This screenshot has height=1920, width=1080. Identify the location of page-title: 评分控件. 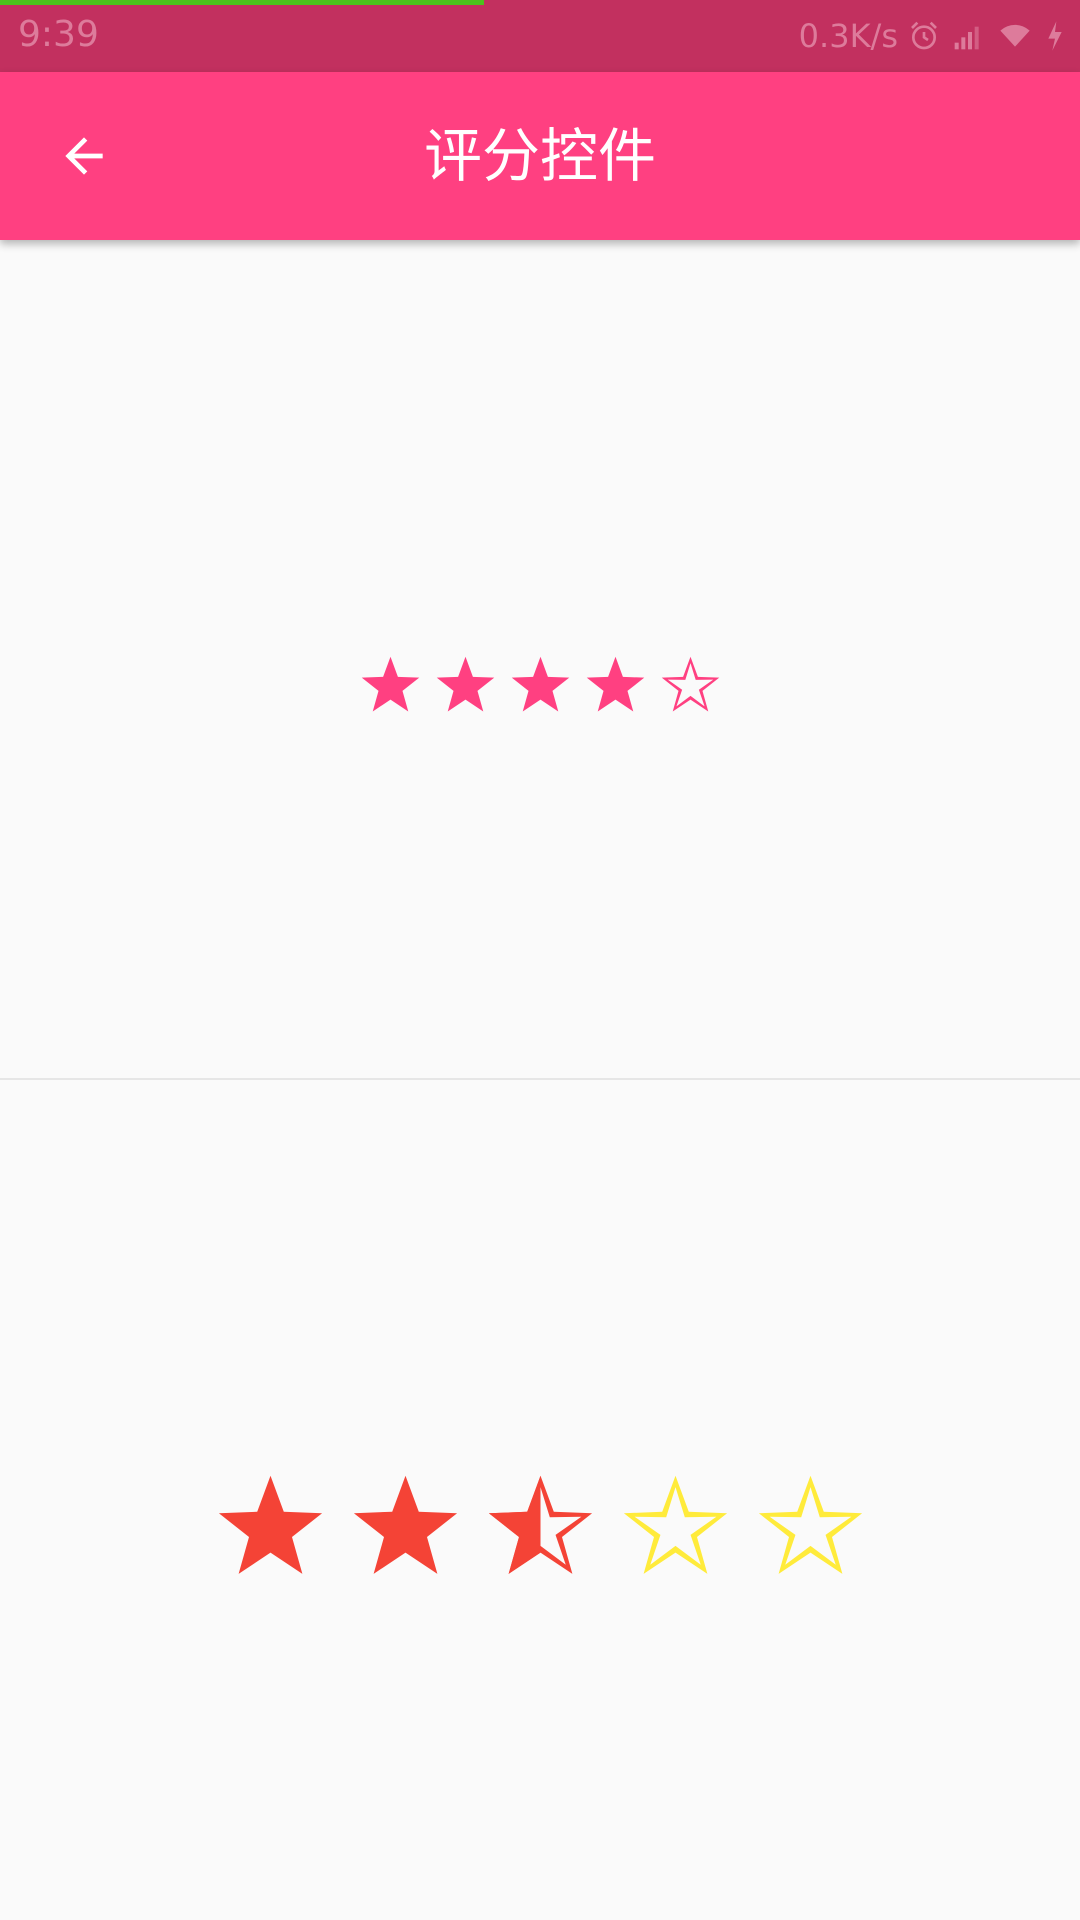
(539, 156).